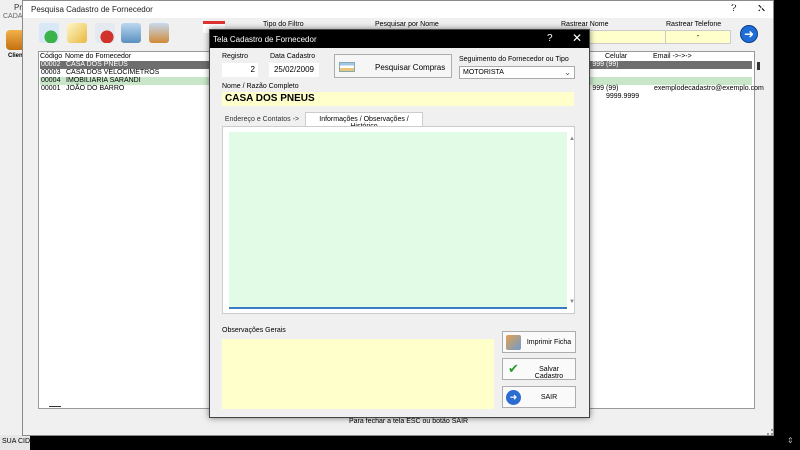  I want to click on status-bar: SUA CIDADE, so click(15, 442).